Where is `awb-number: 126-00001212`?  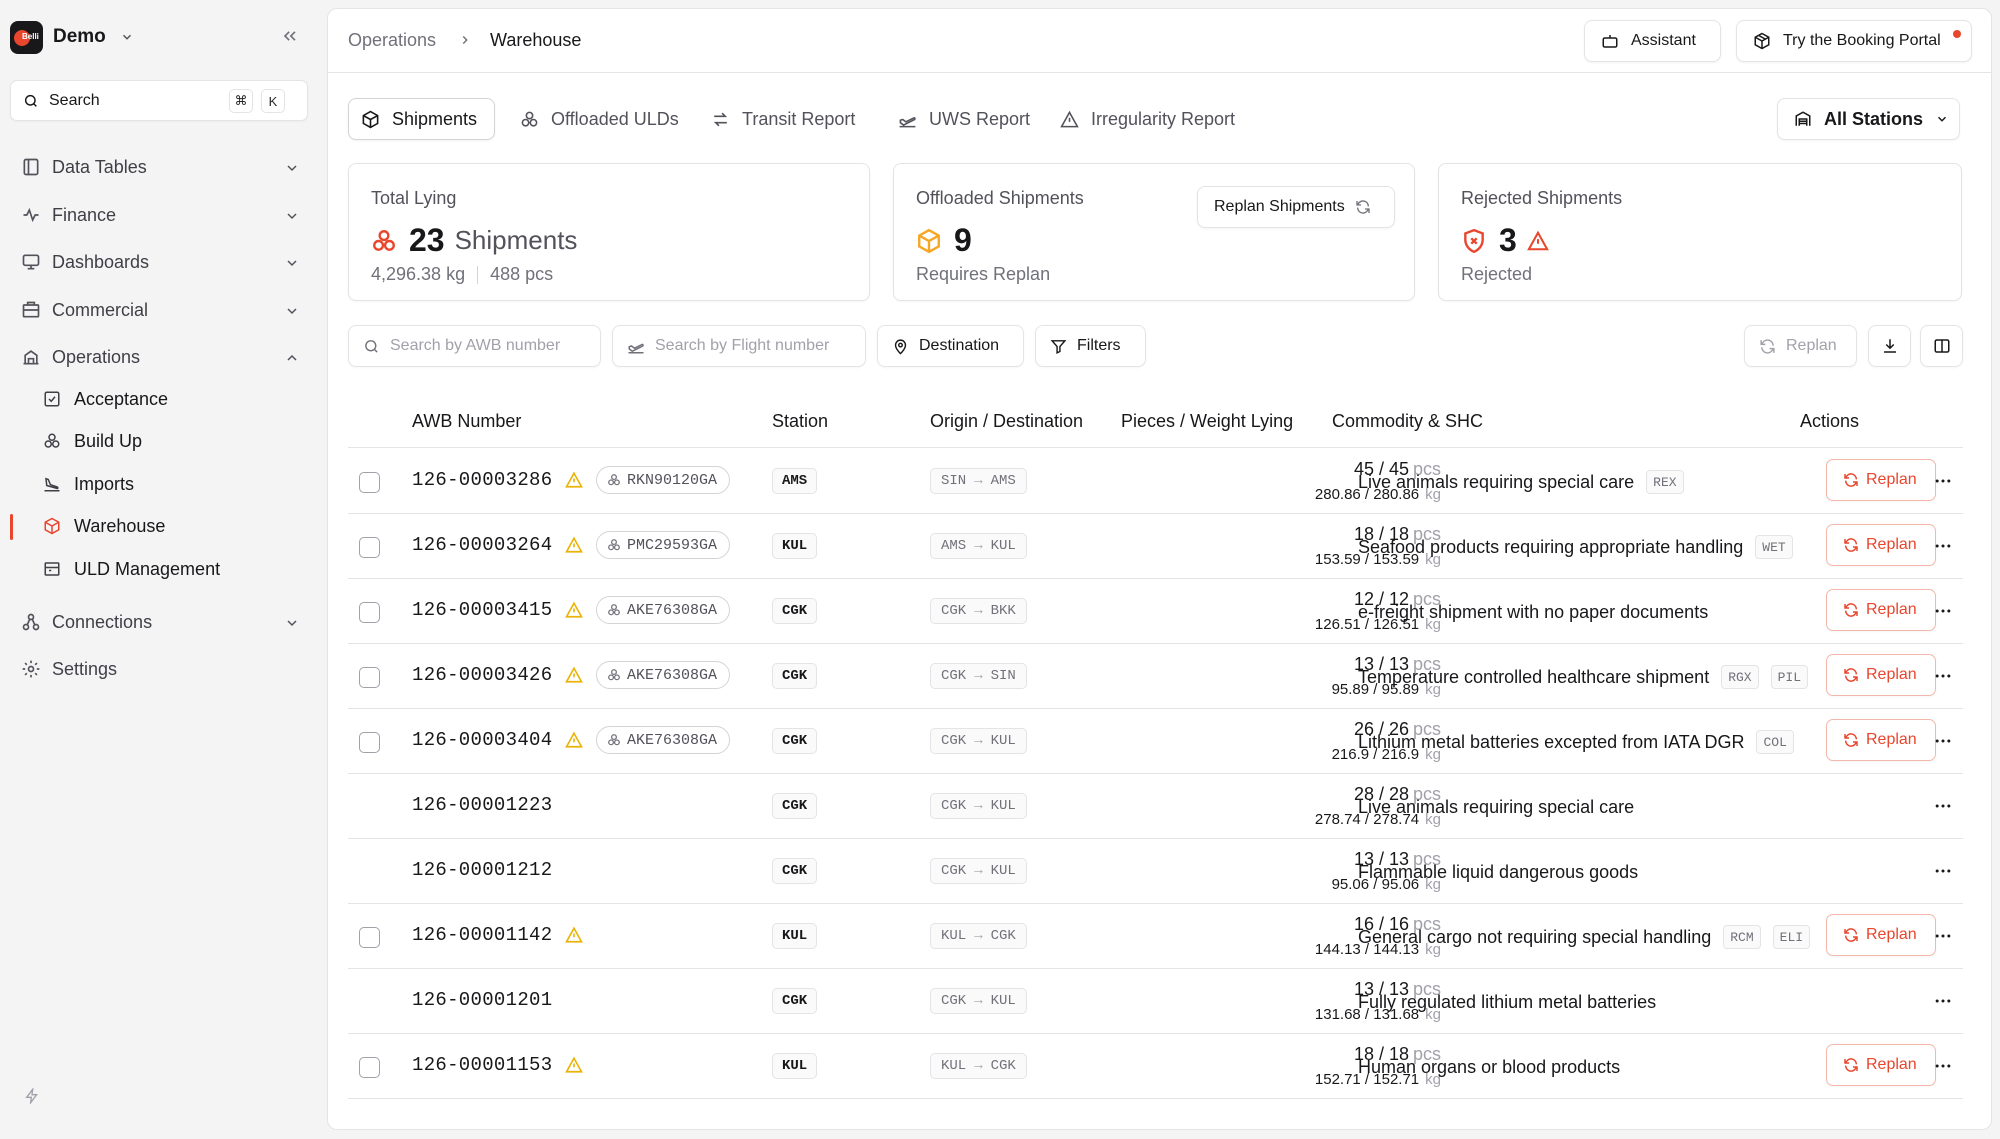 awb-number: 126-00001212 is located at coordinates (482, 870).